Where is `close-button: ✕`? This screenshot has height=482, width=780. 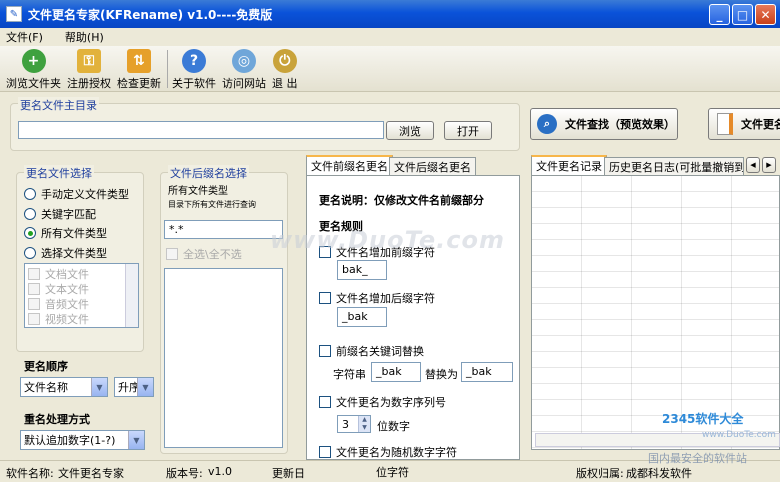 close-button: ✕ is located at coordinates (765, 14).